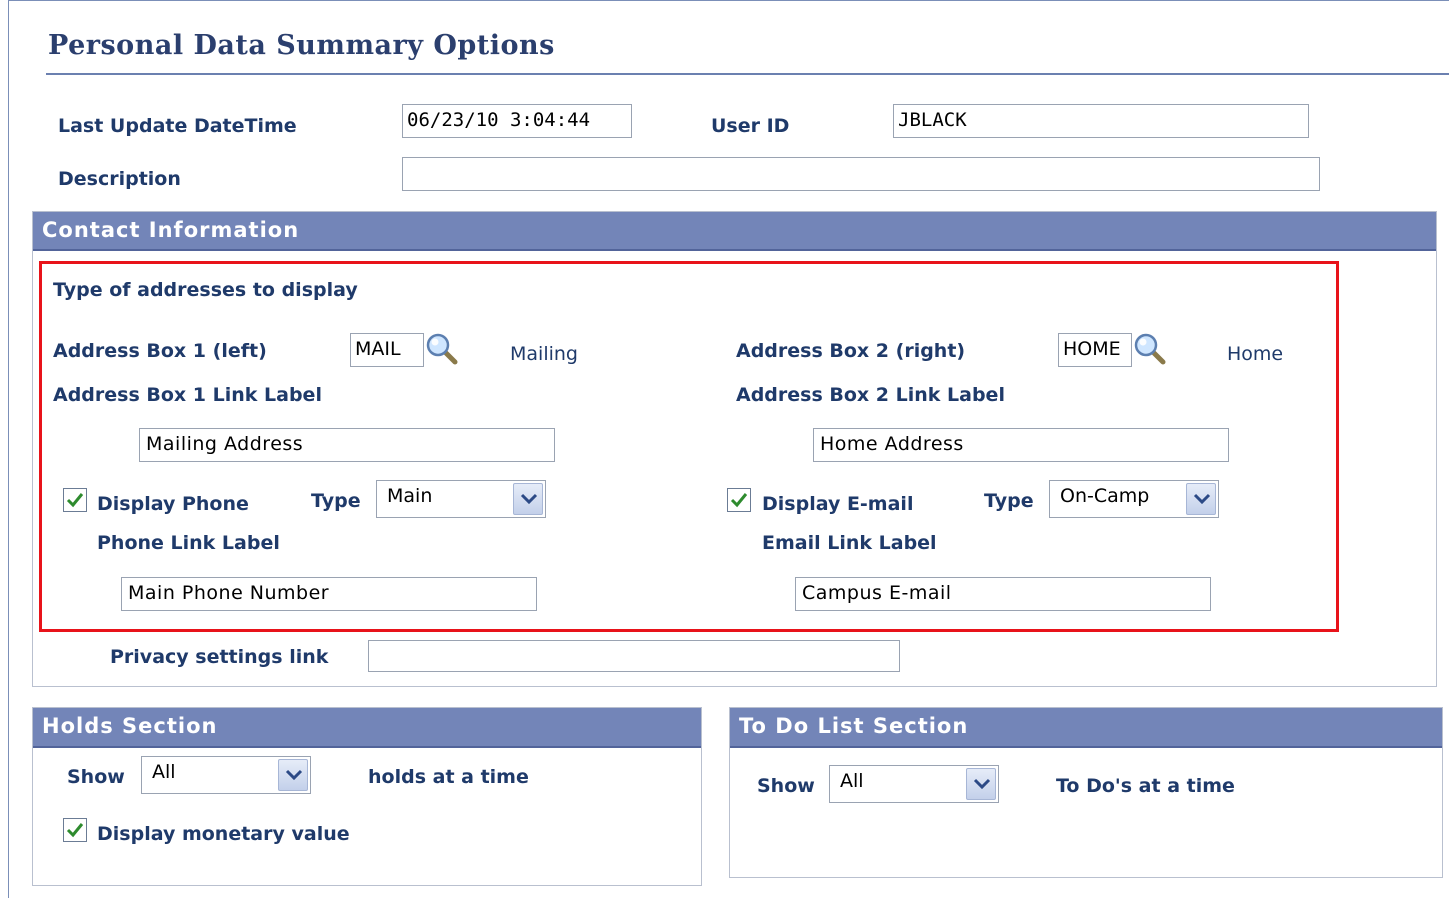  What do you see at coordinates (387, 350) in the screenshot?
I see `address-box1-code-field: MAIL` at bounding box center [387, 350].